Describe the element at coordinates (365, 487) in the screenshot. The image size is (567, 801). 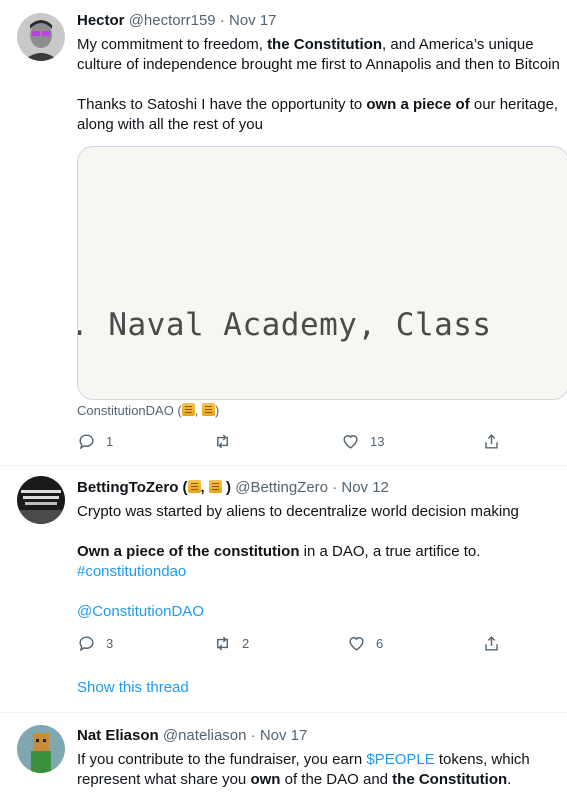
I see `timestamp: Nov 12` at that location.